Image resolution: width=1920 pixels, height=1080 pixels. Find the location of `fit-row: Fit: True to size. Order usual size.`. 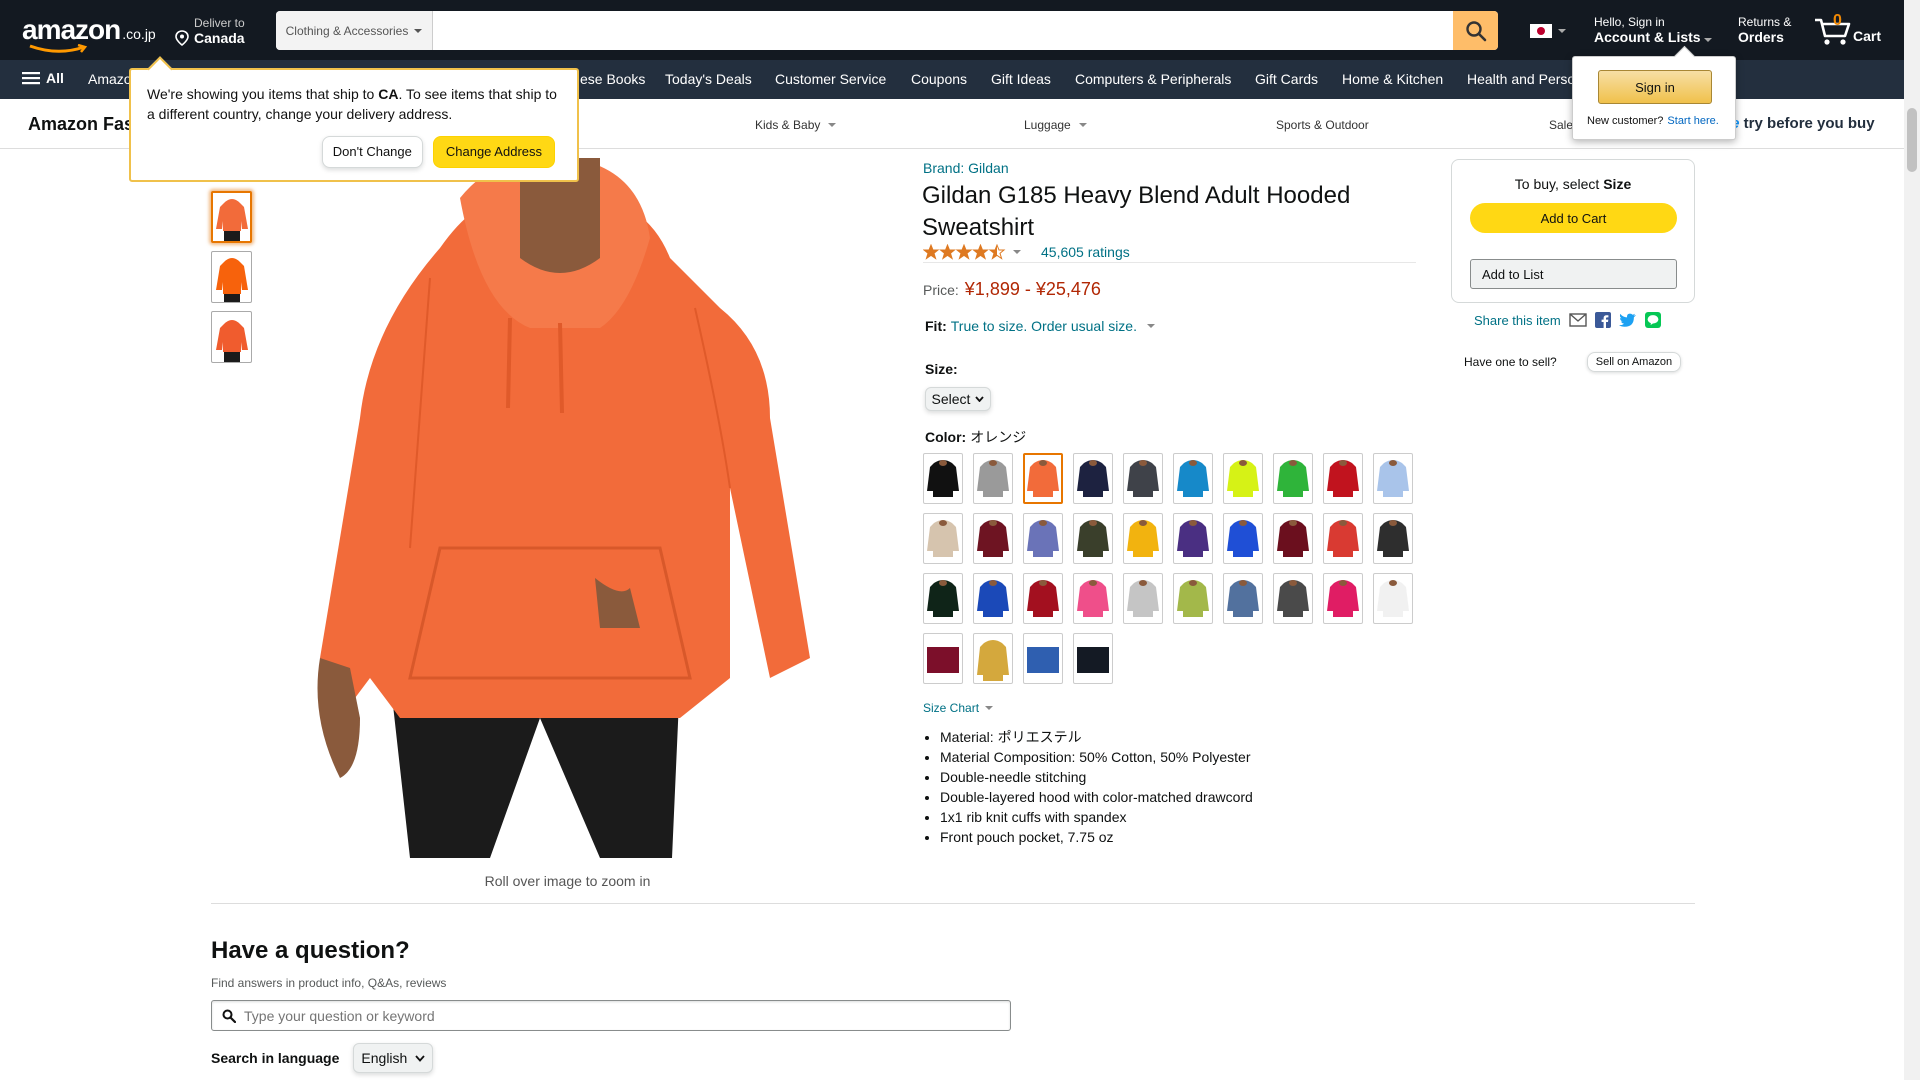

fit-row: Fit: True to size. Order usual size. is located at coordinates (1040, 326).